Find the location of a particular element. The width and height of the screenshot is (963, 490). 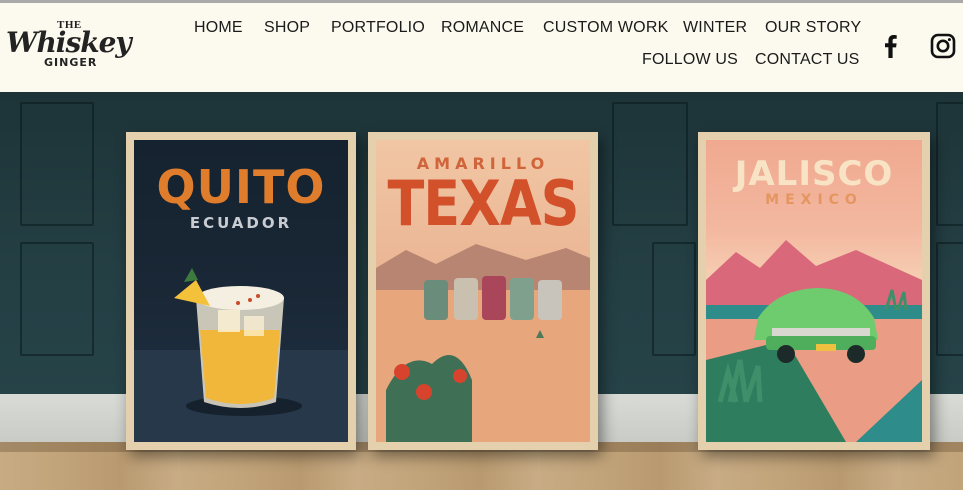

cocktail-illustration is located at coordinates (241, 355).